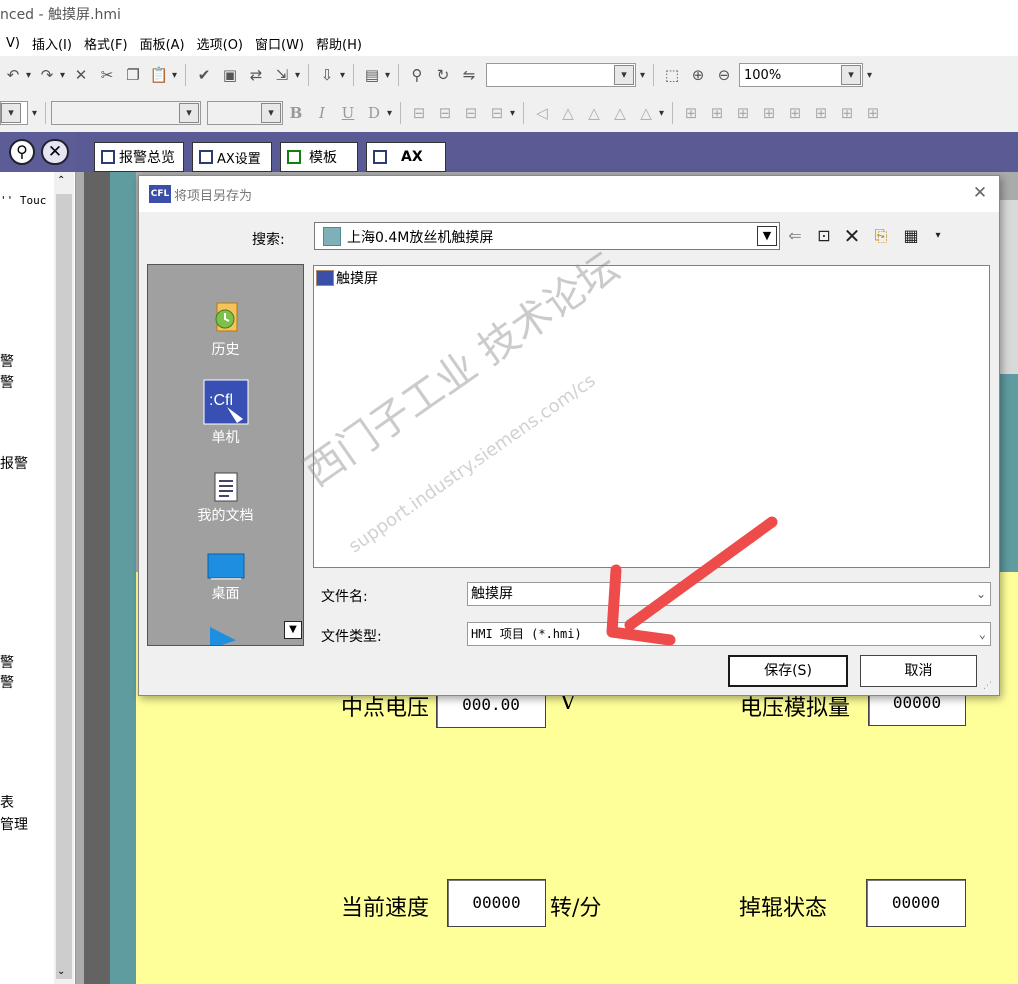  What do you see at coordinates (547, 236) in the screenshot?
I see `look-in-combo: 上海0.4M放丝机触摸屏 ▼` at bounding box center [547, 236].